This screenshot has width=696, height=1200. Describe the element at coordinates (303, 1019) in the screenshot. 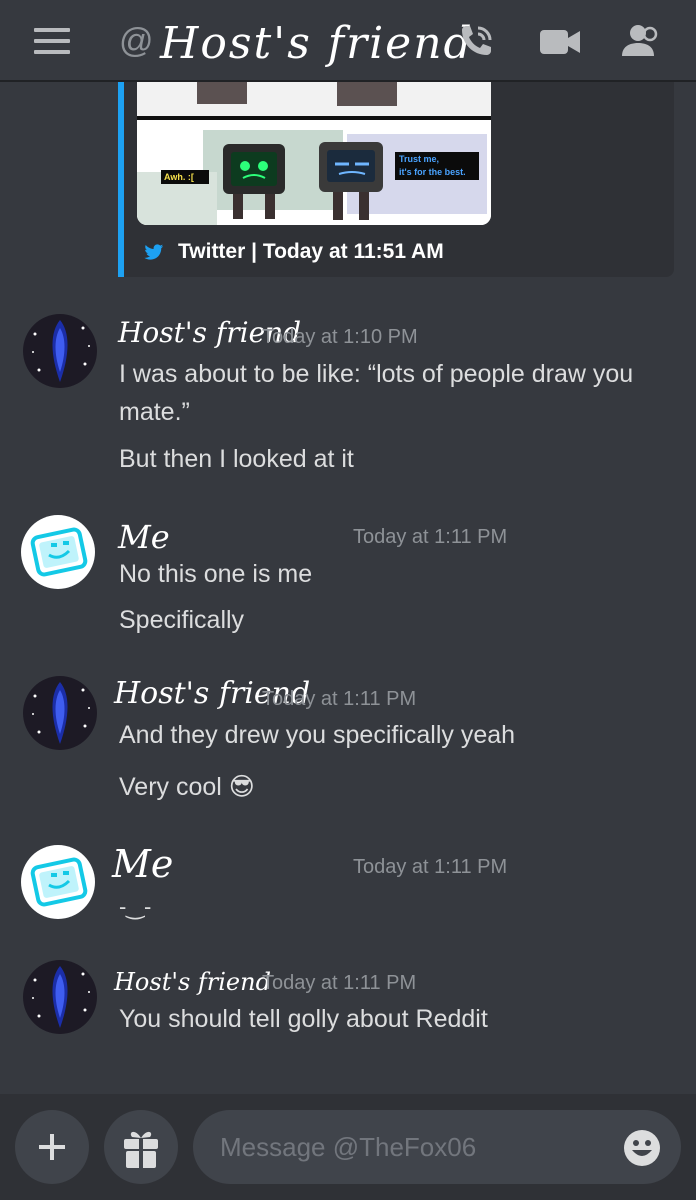

I see `message-text: You should tell golly about Reddit` at that location.